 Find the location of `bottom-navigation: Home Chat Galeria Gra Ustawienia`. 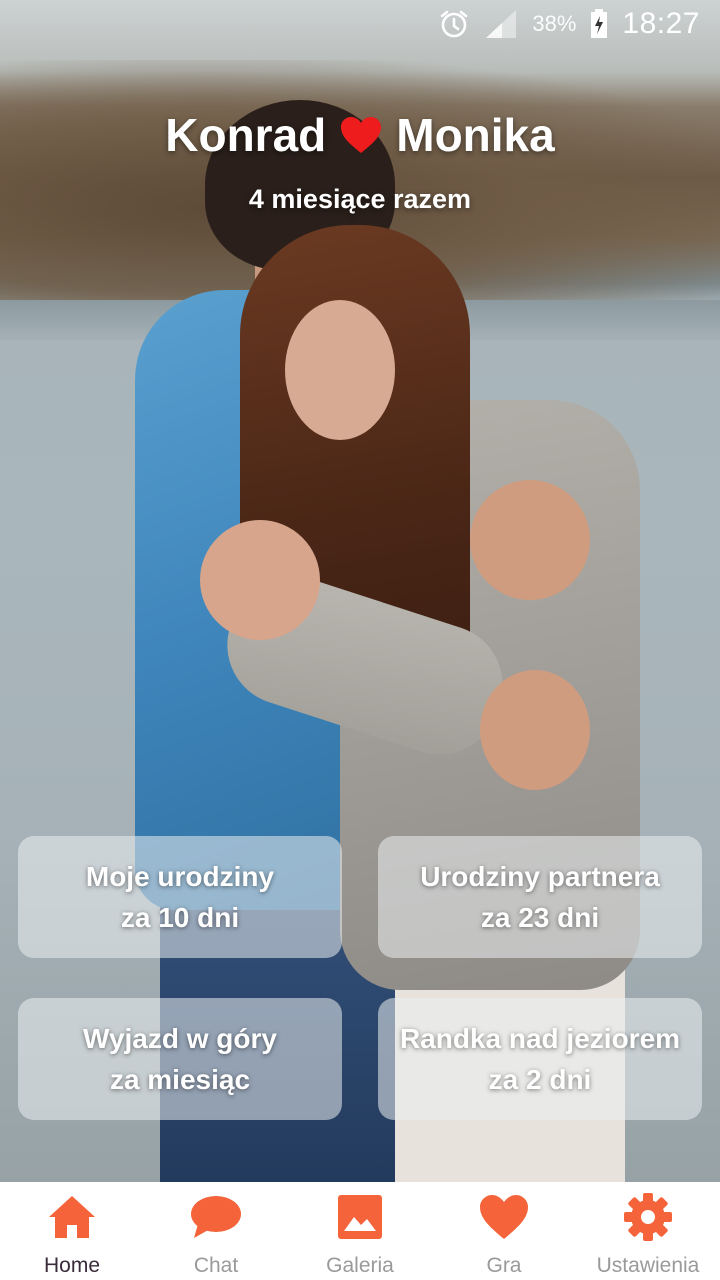

bottom-navigation: Home Chat Galeria Gra Ustawienia is located at coordinates (360, 1231).